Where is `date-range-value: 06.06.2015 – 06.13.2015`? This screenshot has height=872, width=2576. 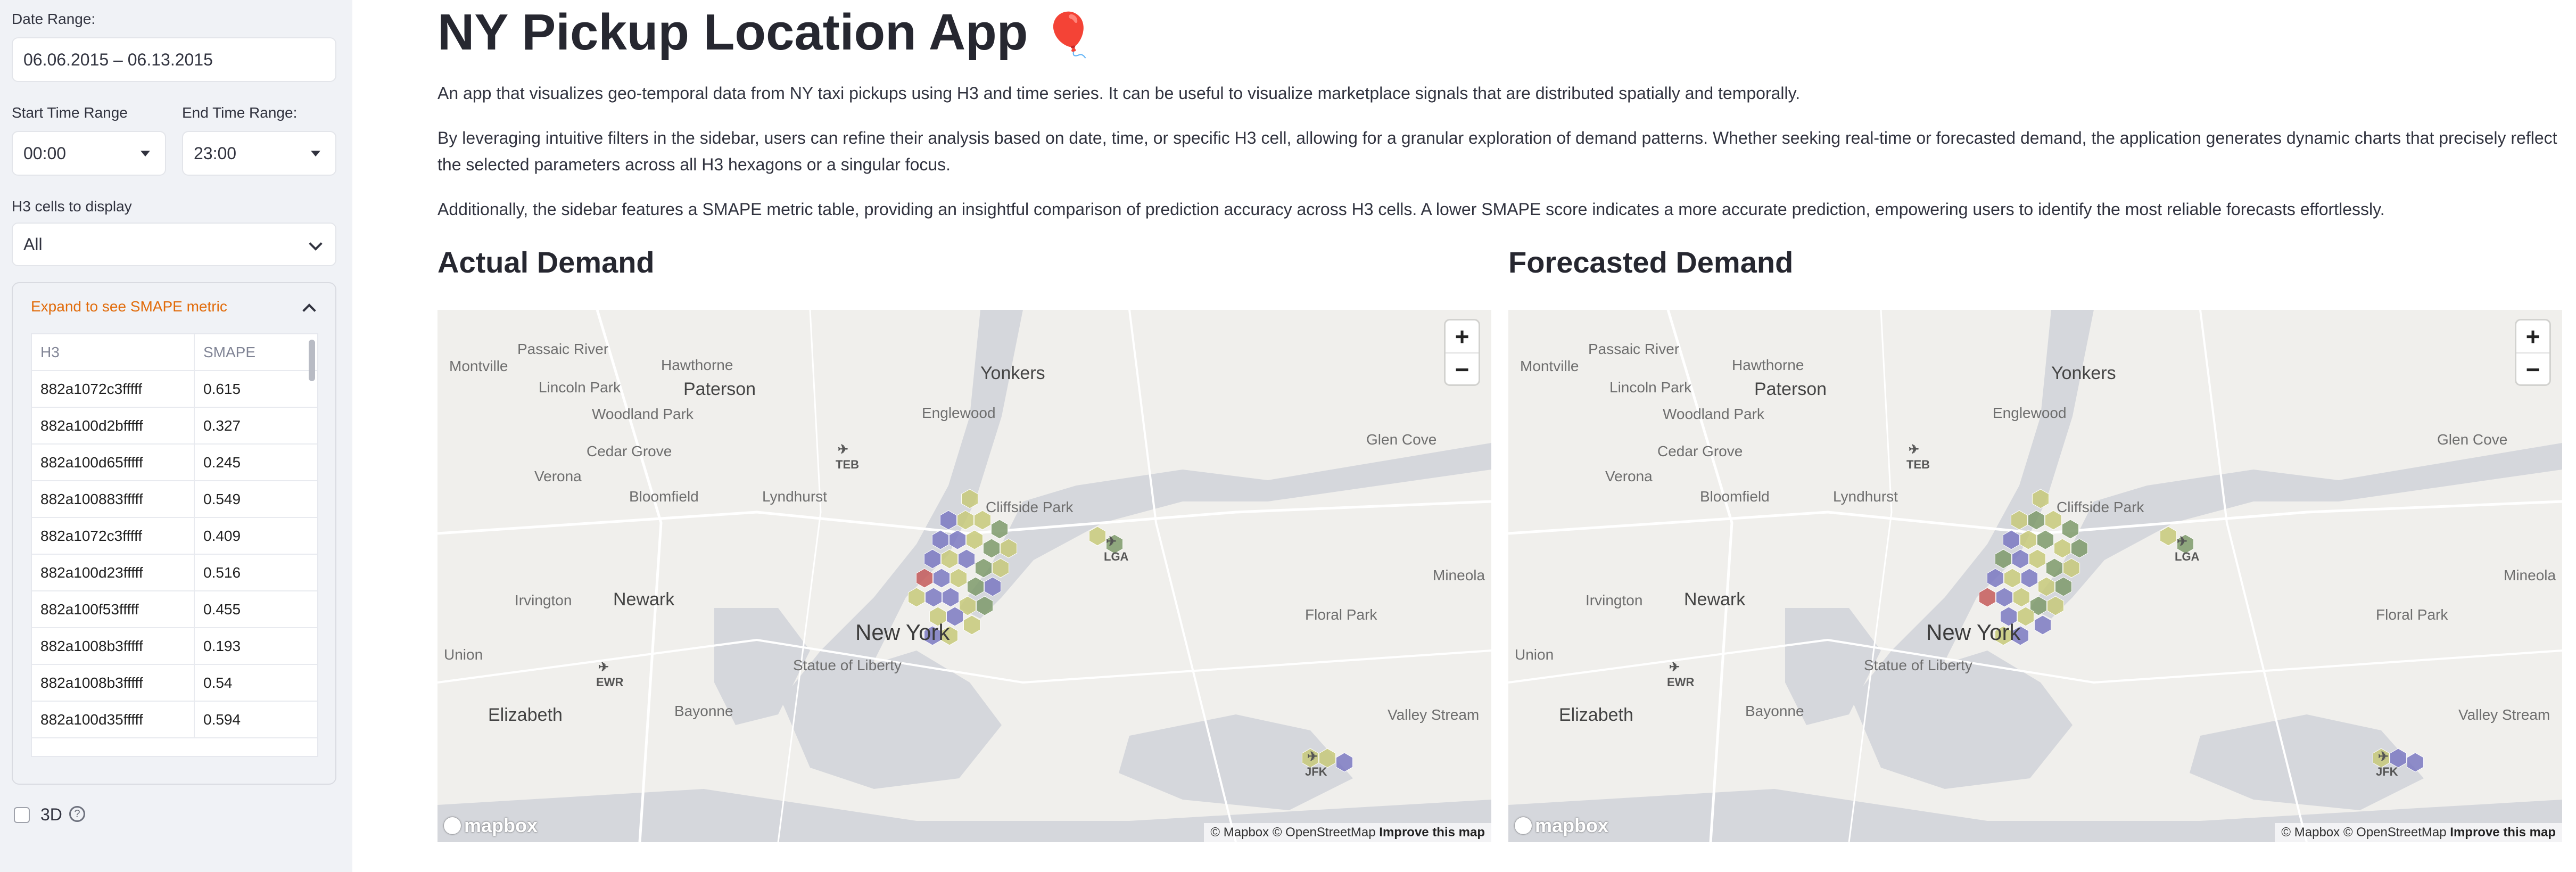
date-range-value: 06.06.2015 – 06.13.2015 is located at coordinates (118, 59).